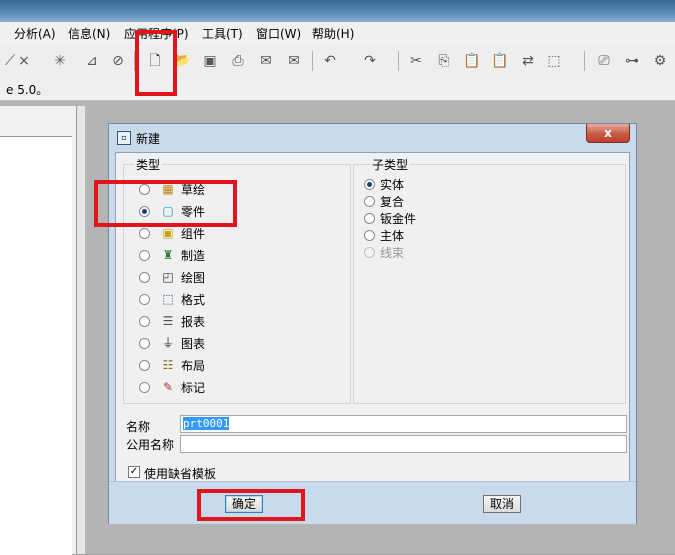 The height and width of the screenshot is (555, 675). What do you see at coordinates (398, 219) in the screenshot?
I see `subtype-option-label: 钣金件` at bounding box center [398, 219].